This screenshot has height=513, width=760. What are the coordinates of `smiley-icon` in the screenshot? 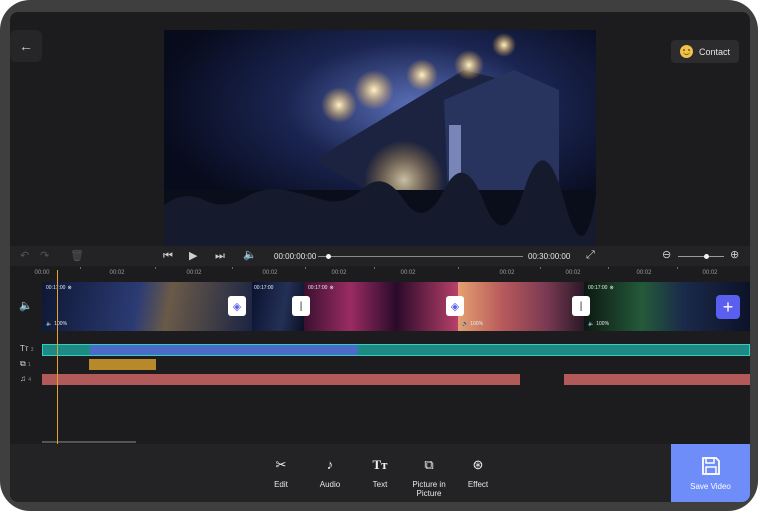 It's located at (686, 51).